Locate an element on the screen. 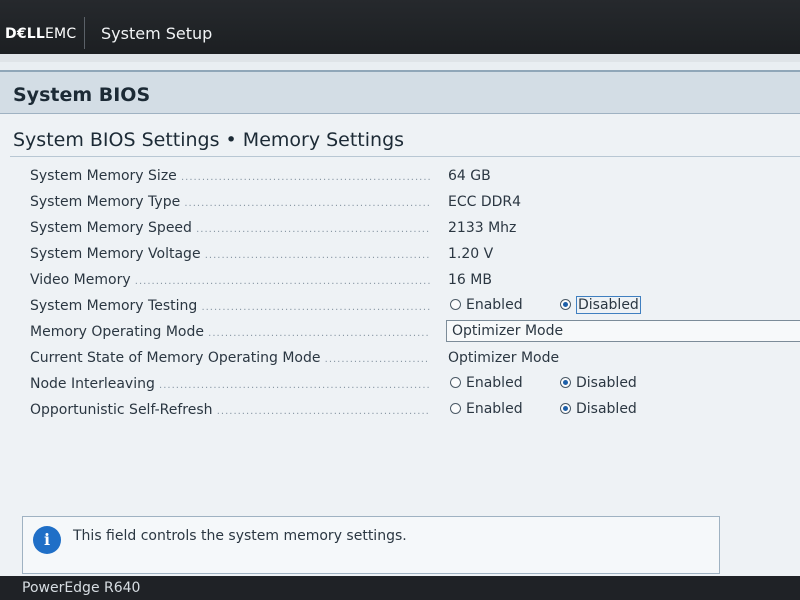  memory-testing-enabled-radio: Enabled is located at coordinates (486, 305).